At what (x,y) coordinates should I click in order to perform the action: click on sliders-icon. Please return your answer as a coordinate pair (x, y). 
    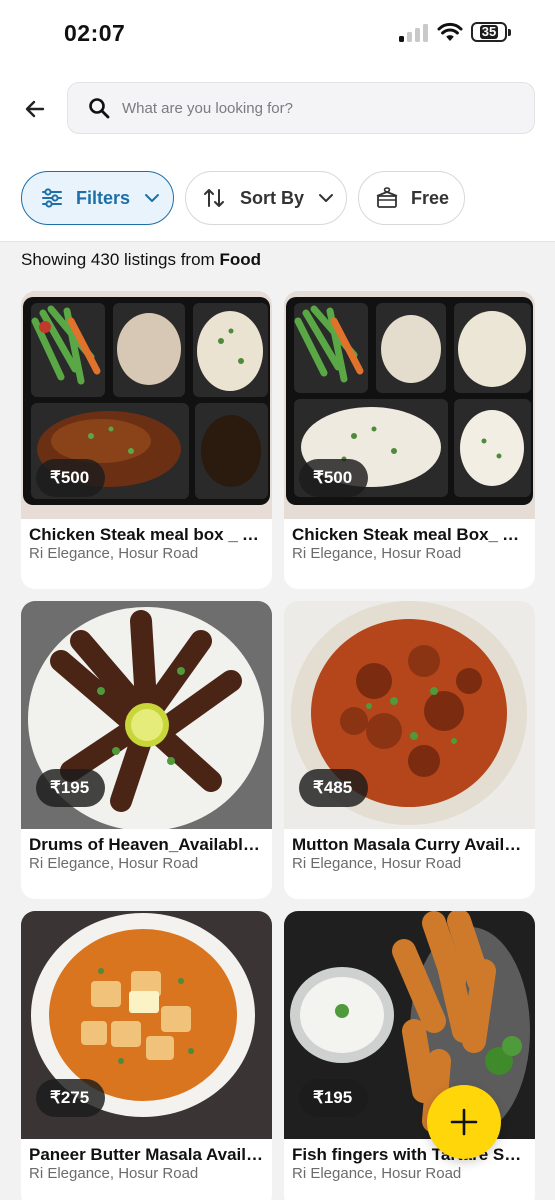
    Looking at the image, I should click on (52, 198).